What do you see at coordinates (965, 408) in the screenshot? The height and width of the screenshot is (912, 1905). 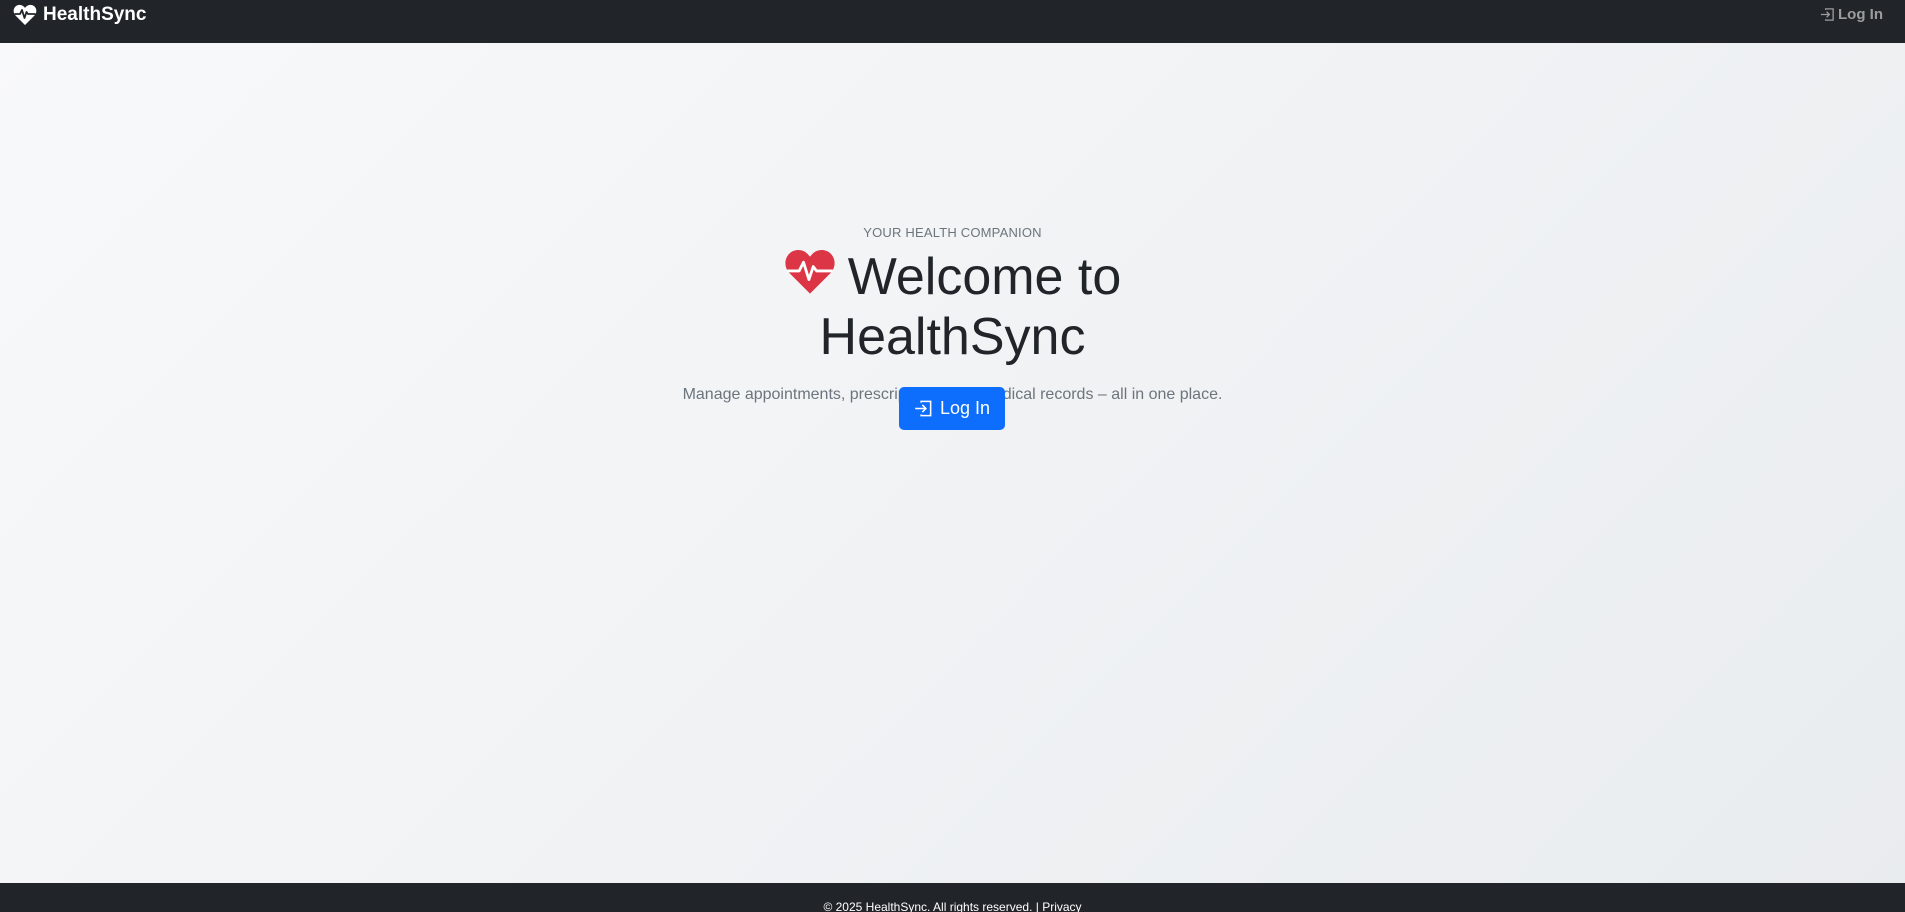 I see `hero-login-label: Log In` at bounding box center [965, 408].